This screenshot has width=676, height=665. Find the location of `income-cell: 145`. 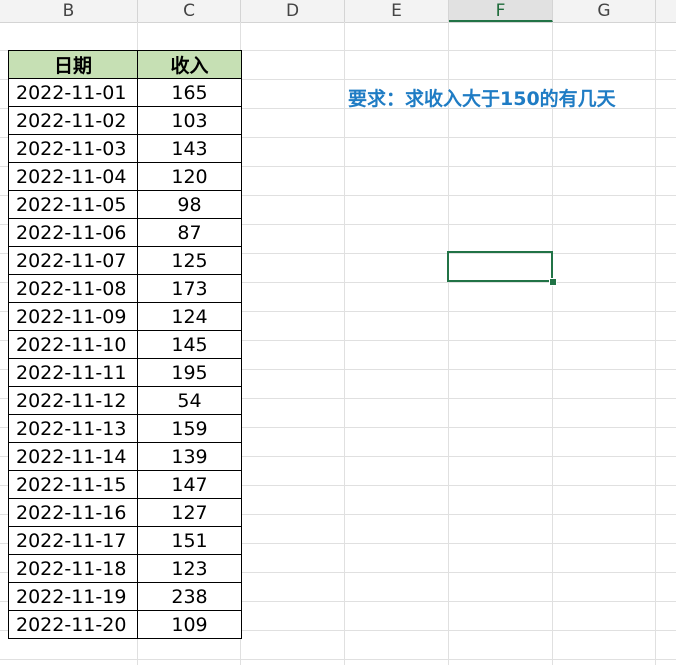

income-cell: 145 is located at coordinates (189, 344).